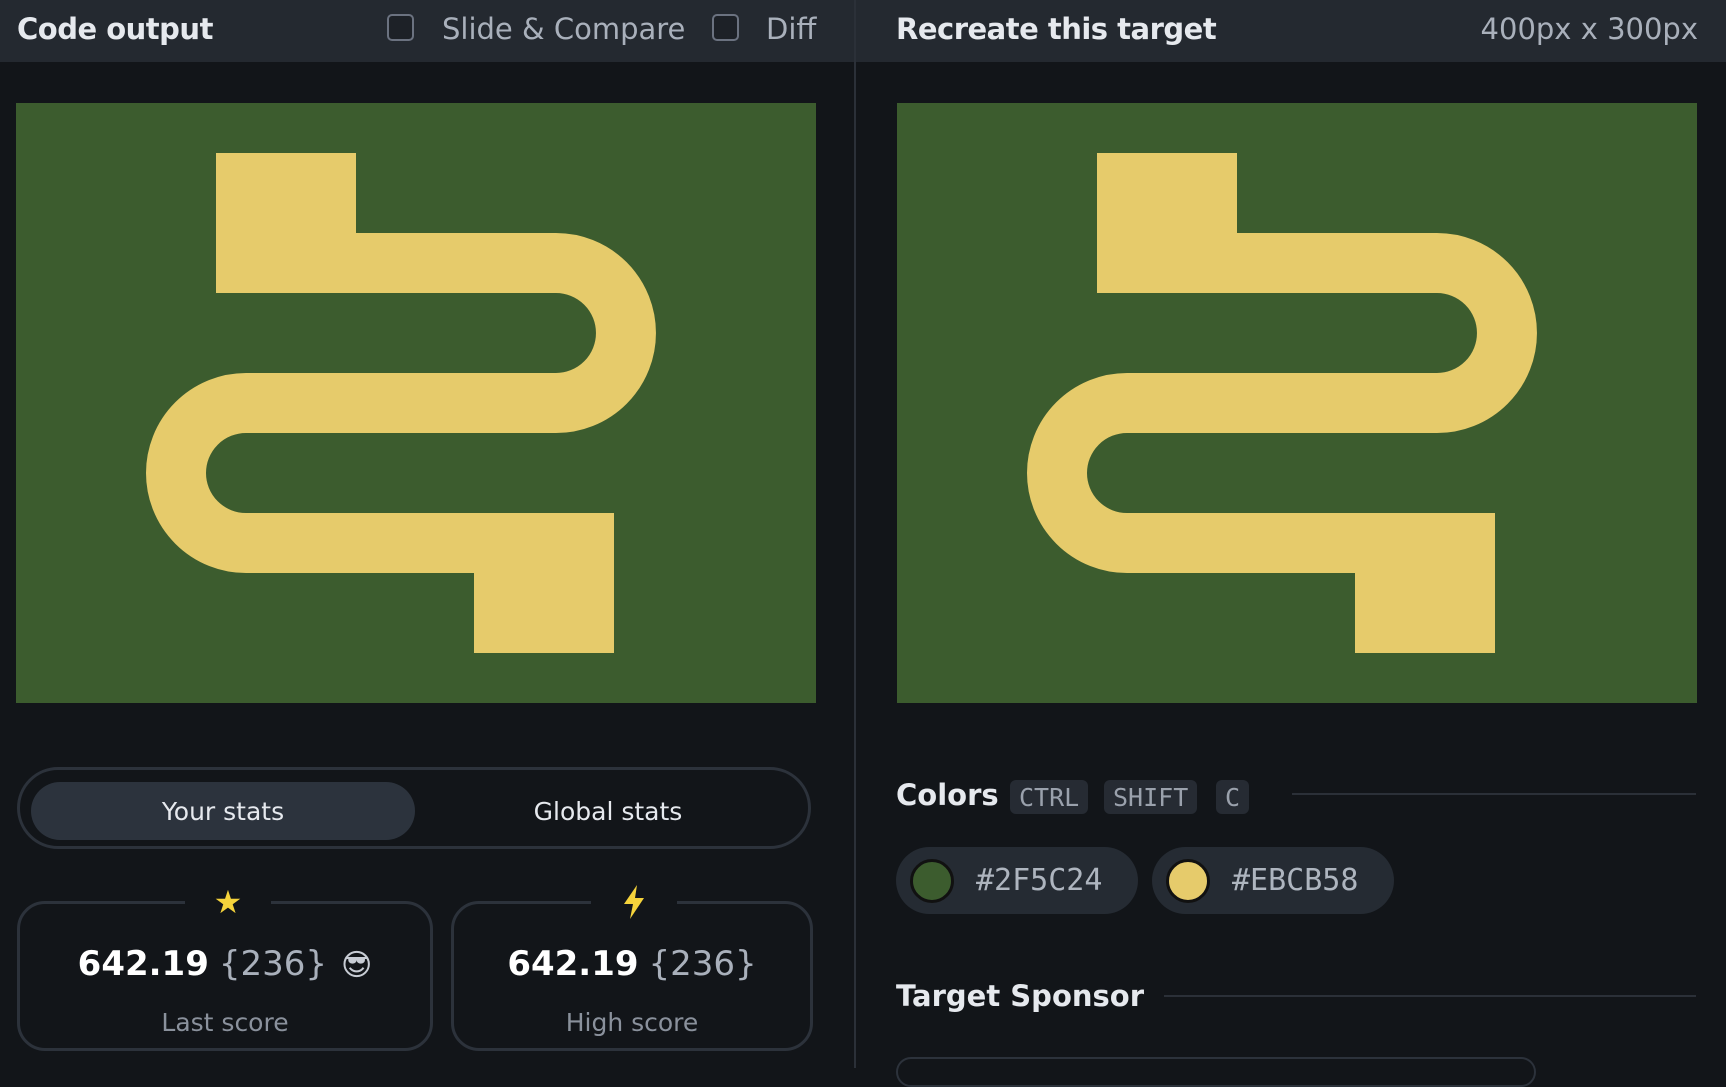 The image size is (1726, 1087). Describe the element at coordinates (632, 1022) in the screenshot. I see `high-score-label: High score` at that location.